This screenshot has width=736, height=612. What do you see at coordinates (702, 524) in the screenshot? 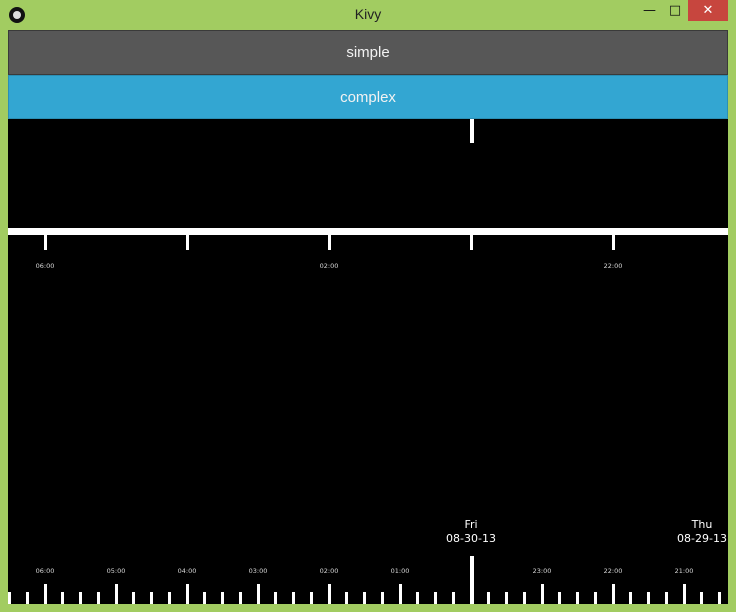
I see `day-weekday: Thu` at bounding box center [702, 524].